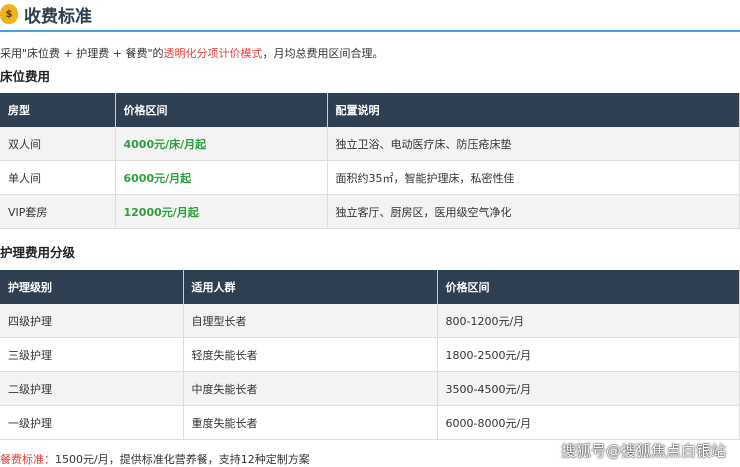 The height and width of the screenshot is (467, 740). I want to click on intro-text: 采用"床位费 + 护理费 + 餐费"的透明化分项计价模式，月均总费用区间合理。, so click(192, 53).